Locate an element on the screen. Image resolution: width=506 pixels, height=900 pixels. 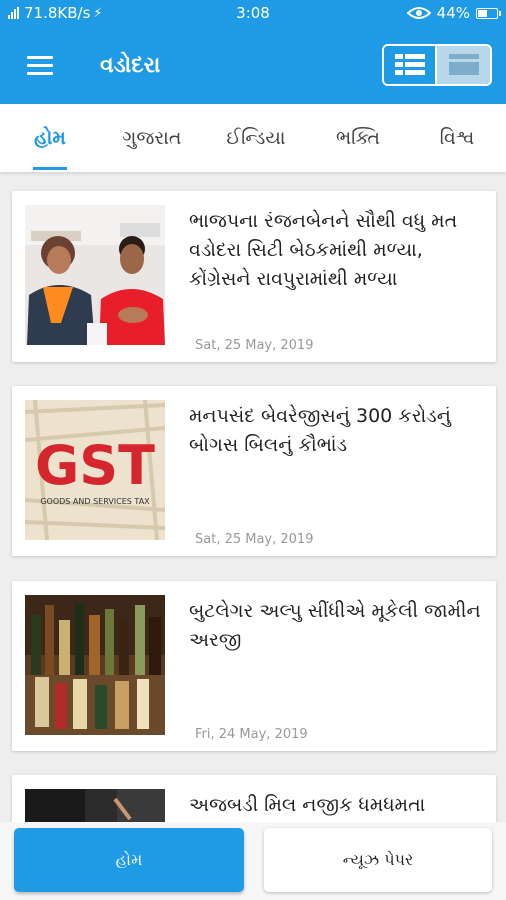
tab-home: હોમ is located at coordinates (50, 138).